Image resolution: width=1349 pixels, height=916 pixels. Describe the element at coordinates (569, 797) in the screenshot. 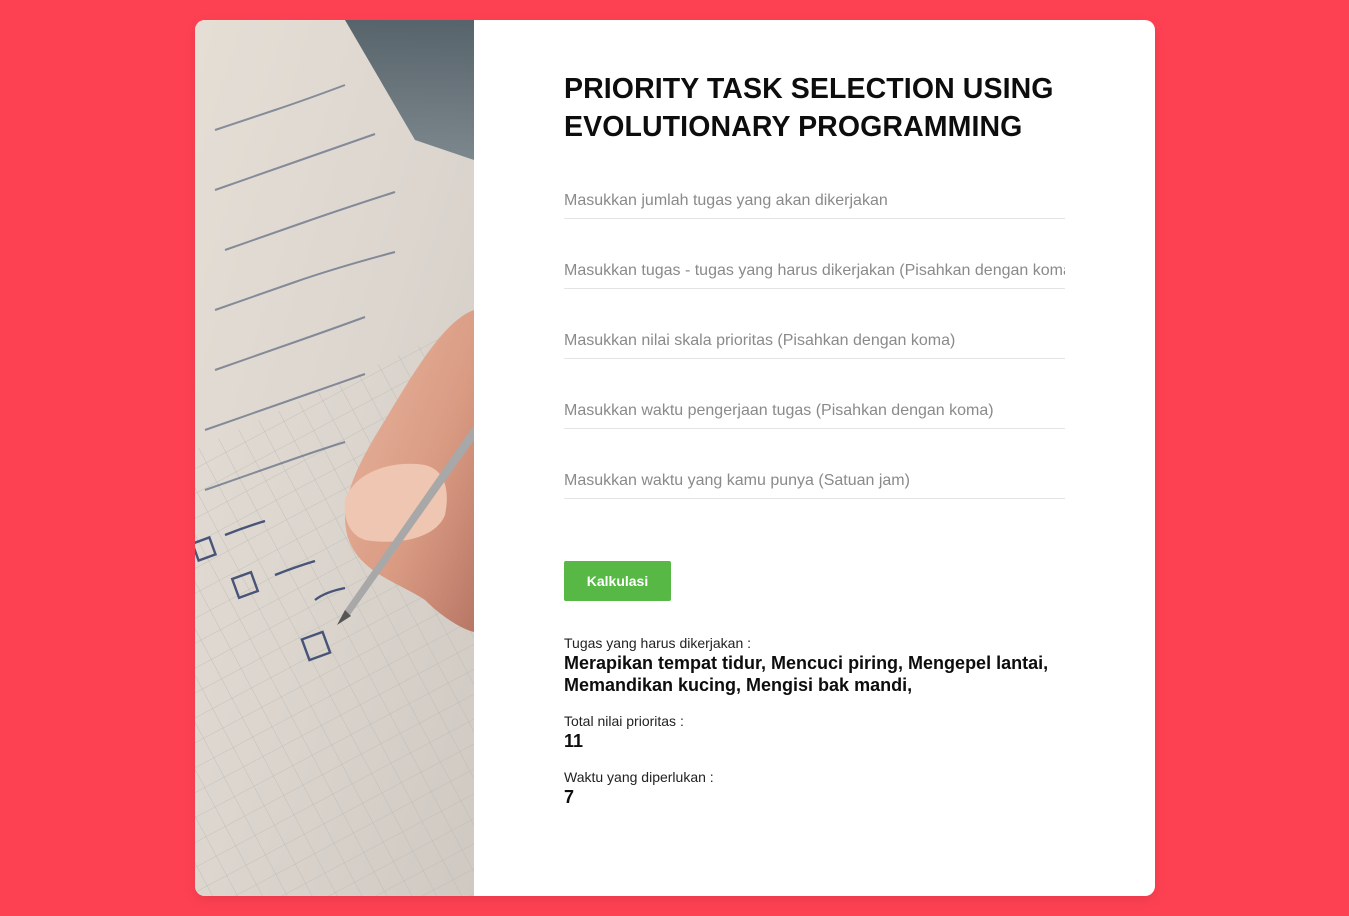

I see `time-required-value: 7` at that location.